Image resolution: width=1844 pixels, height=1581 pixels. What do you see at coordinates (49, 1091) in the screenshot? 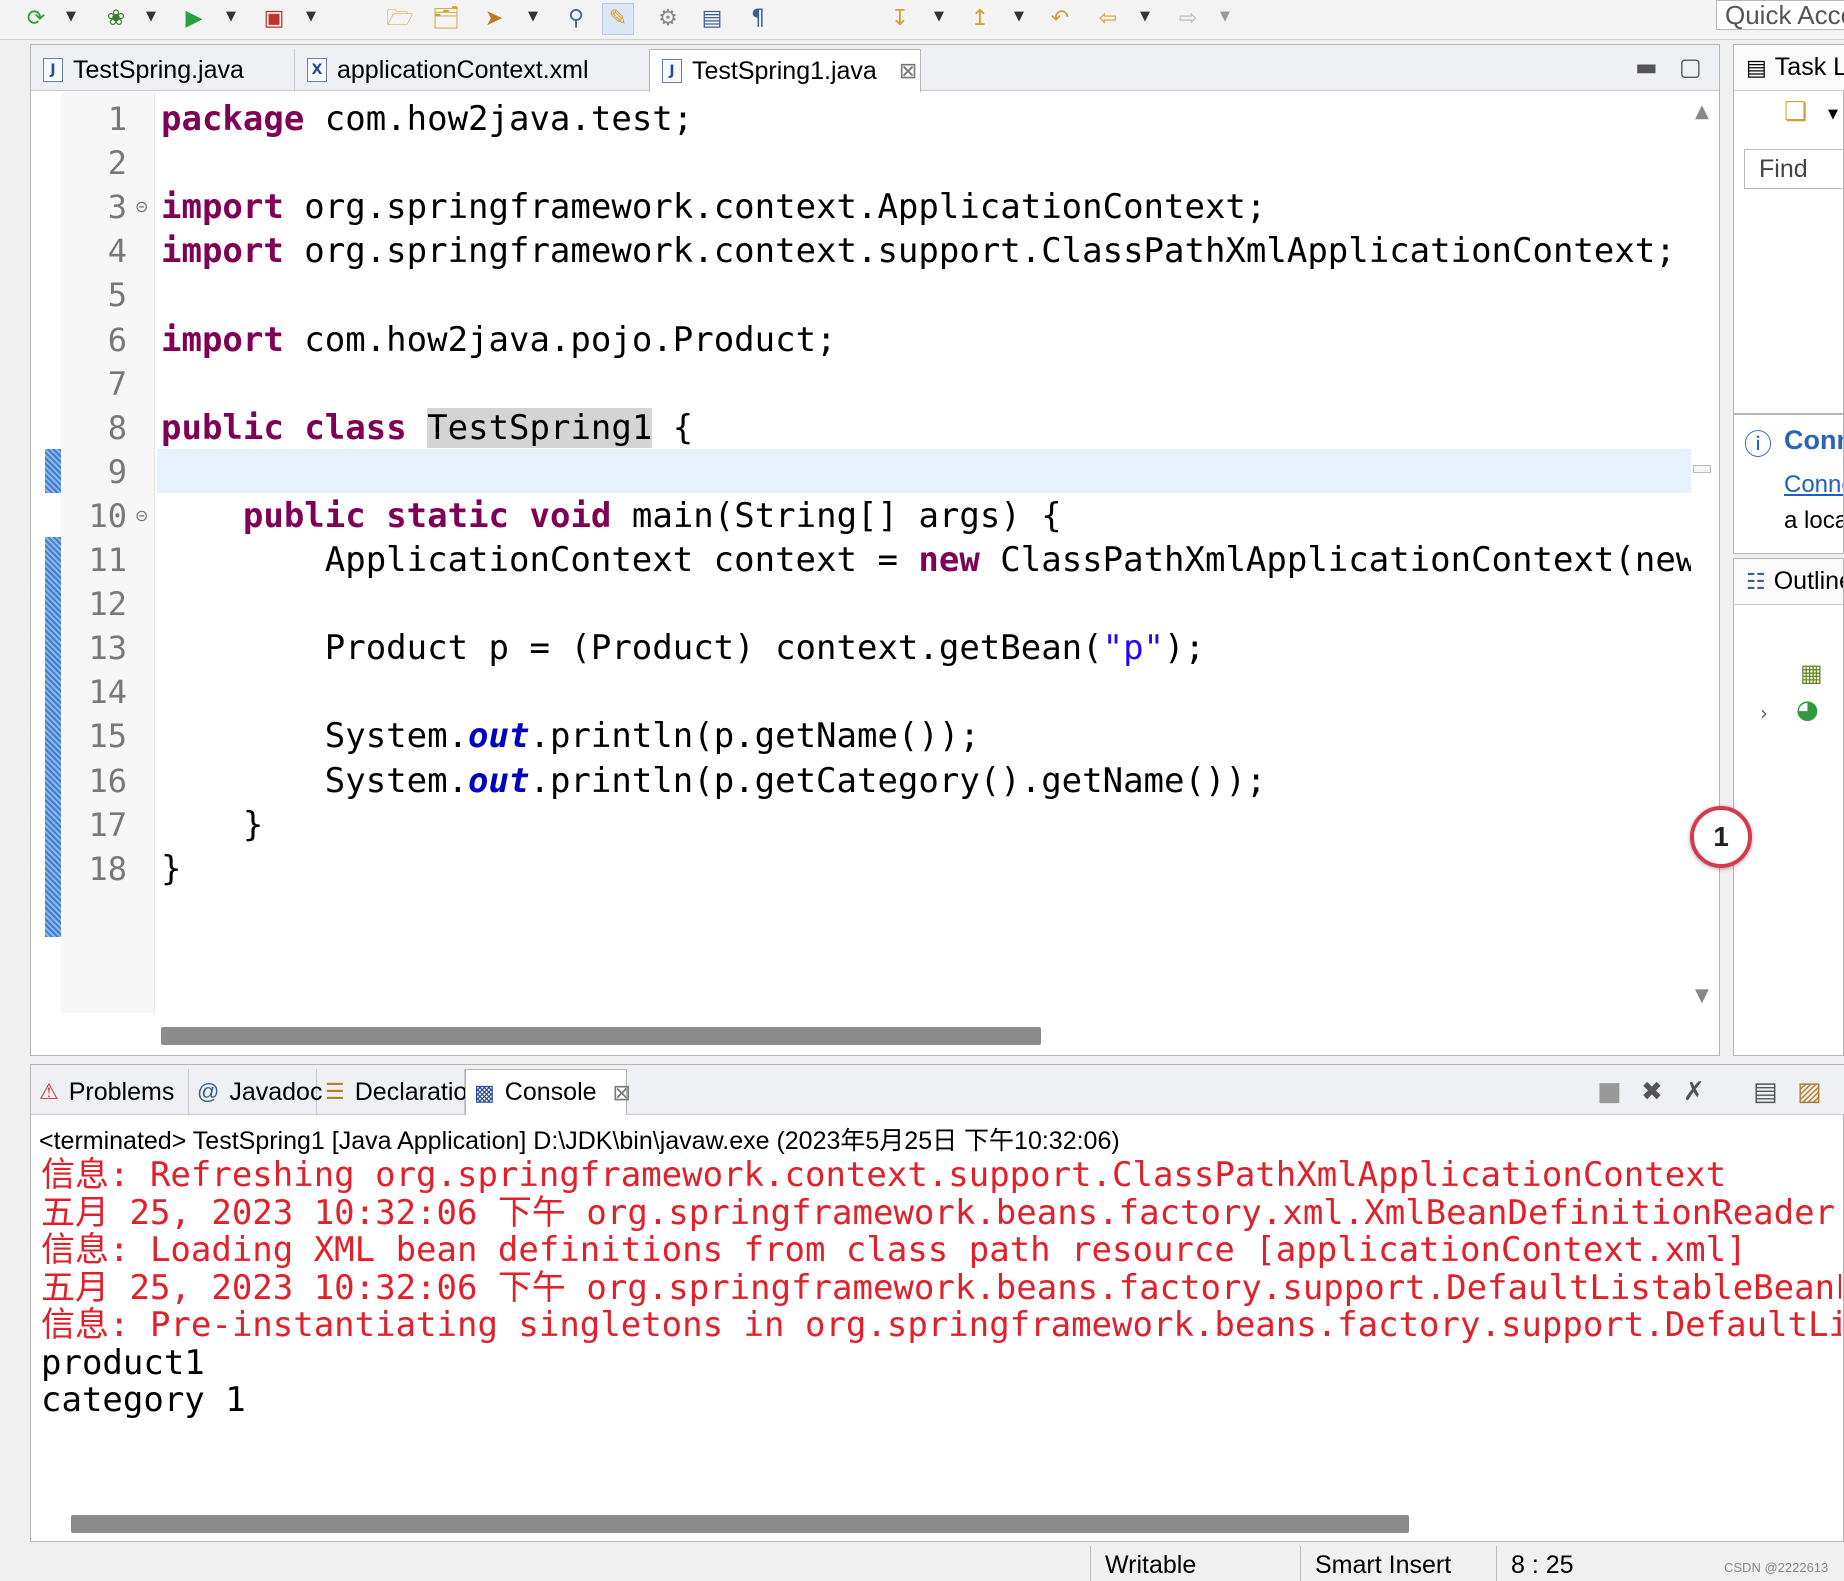
I see `problems-icon: ⚠` at bounding box center [49, 1091].